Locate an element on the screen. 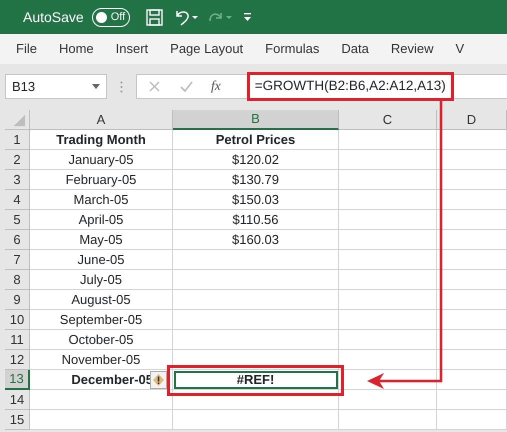  ribbon-tab: V is located at coordinates (459, 49).